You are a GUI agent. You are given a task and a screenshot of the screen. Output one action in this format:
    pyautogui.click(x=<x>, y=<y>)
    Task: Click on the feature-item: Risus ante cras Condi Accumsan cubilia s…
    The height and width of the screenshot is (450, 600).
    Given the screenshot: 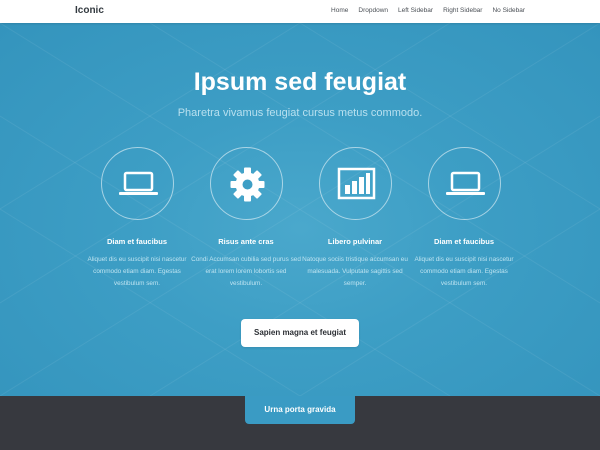 What is the action you would take?
    pyautogui.click(x=246, y=218)
    